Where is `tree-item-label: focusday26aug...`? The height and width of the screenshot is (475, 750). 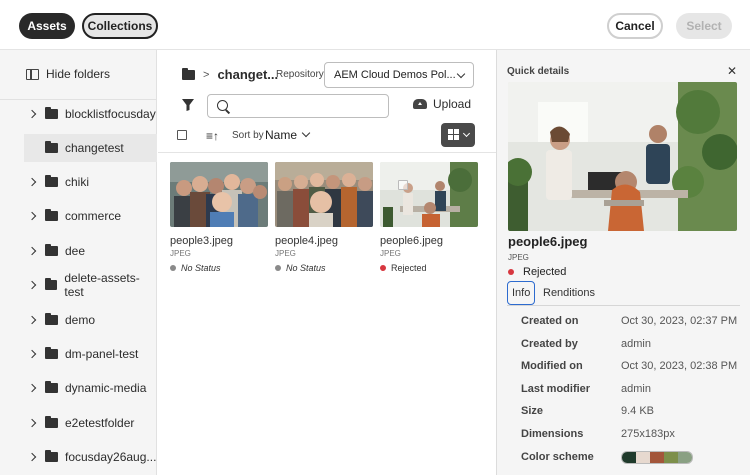 tree-item-label: focusday26aug... is located at coordinates (111, 457).